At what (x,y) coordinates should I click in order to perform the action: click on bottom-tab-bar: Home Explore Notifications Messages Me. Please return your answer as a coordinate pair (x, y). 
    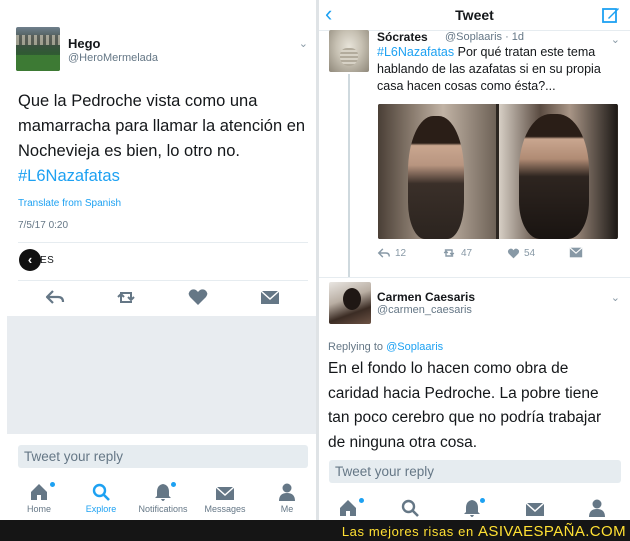
    Looking at the image, I should click on (158, 500).